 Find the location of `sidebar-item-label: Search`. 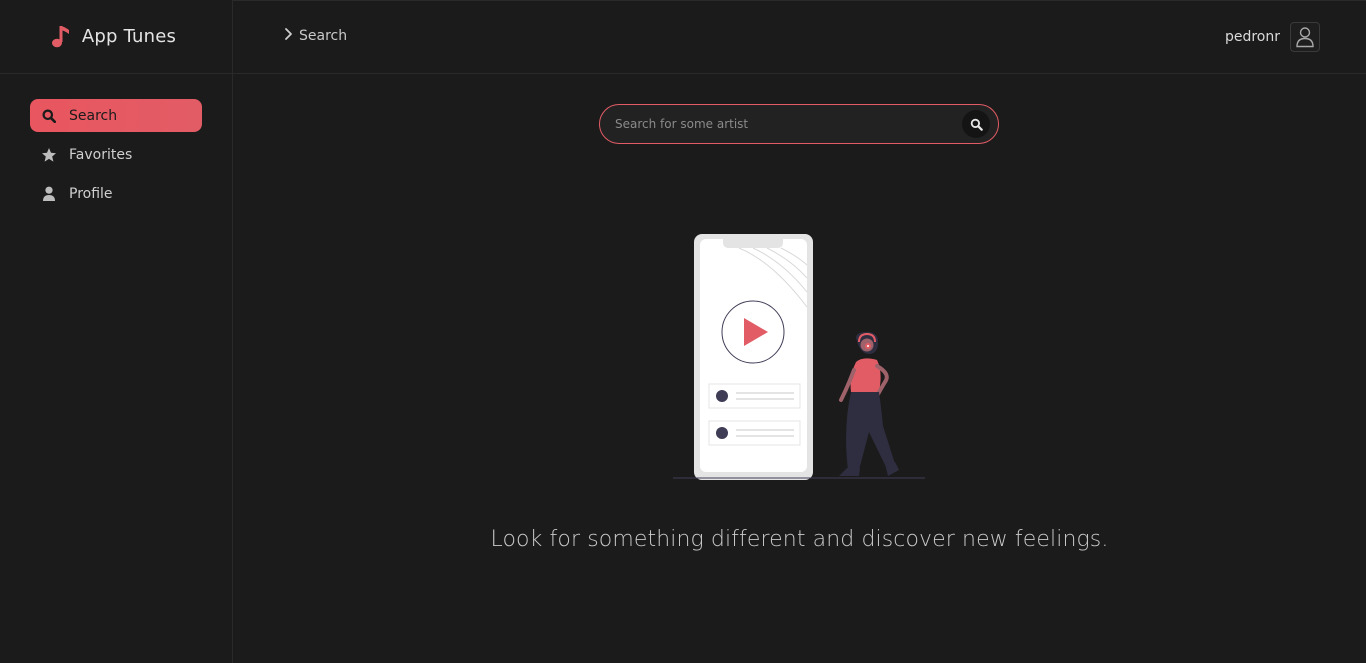

sidebar-item-label: Search is located at coordinates (93, 115).